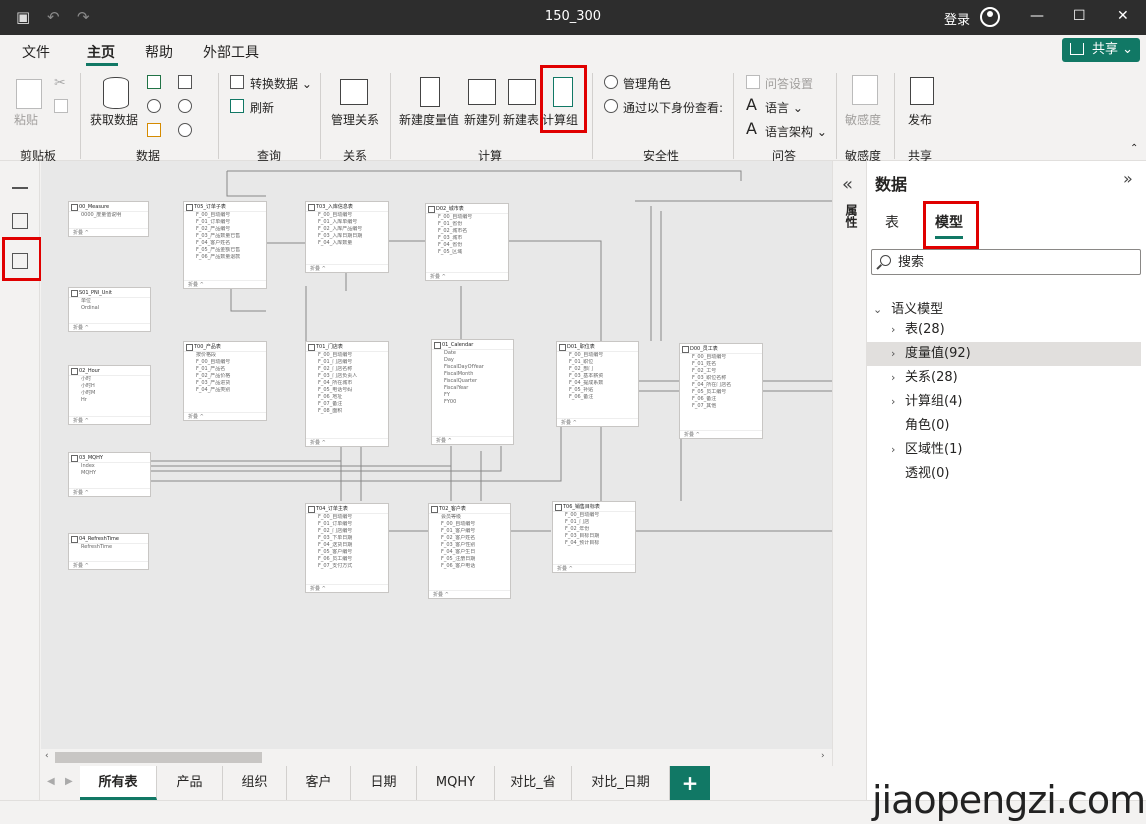  What do you see at coordinates (789, 83) in the screenshot?
I see `qa-settings-button: 问答设置` at bounding box center [789, 83].